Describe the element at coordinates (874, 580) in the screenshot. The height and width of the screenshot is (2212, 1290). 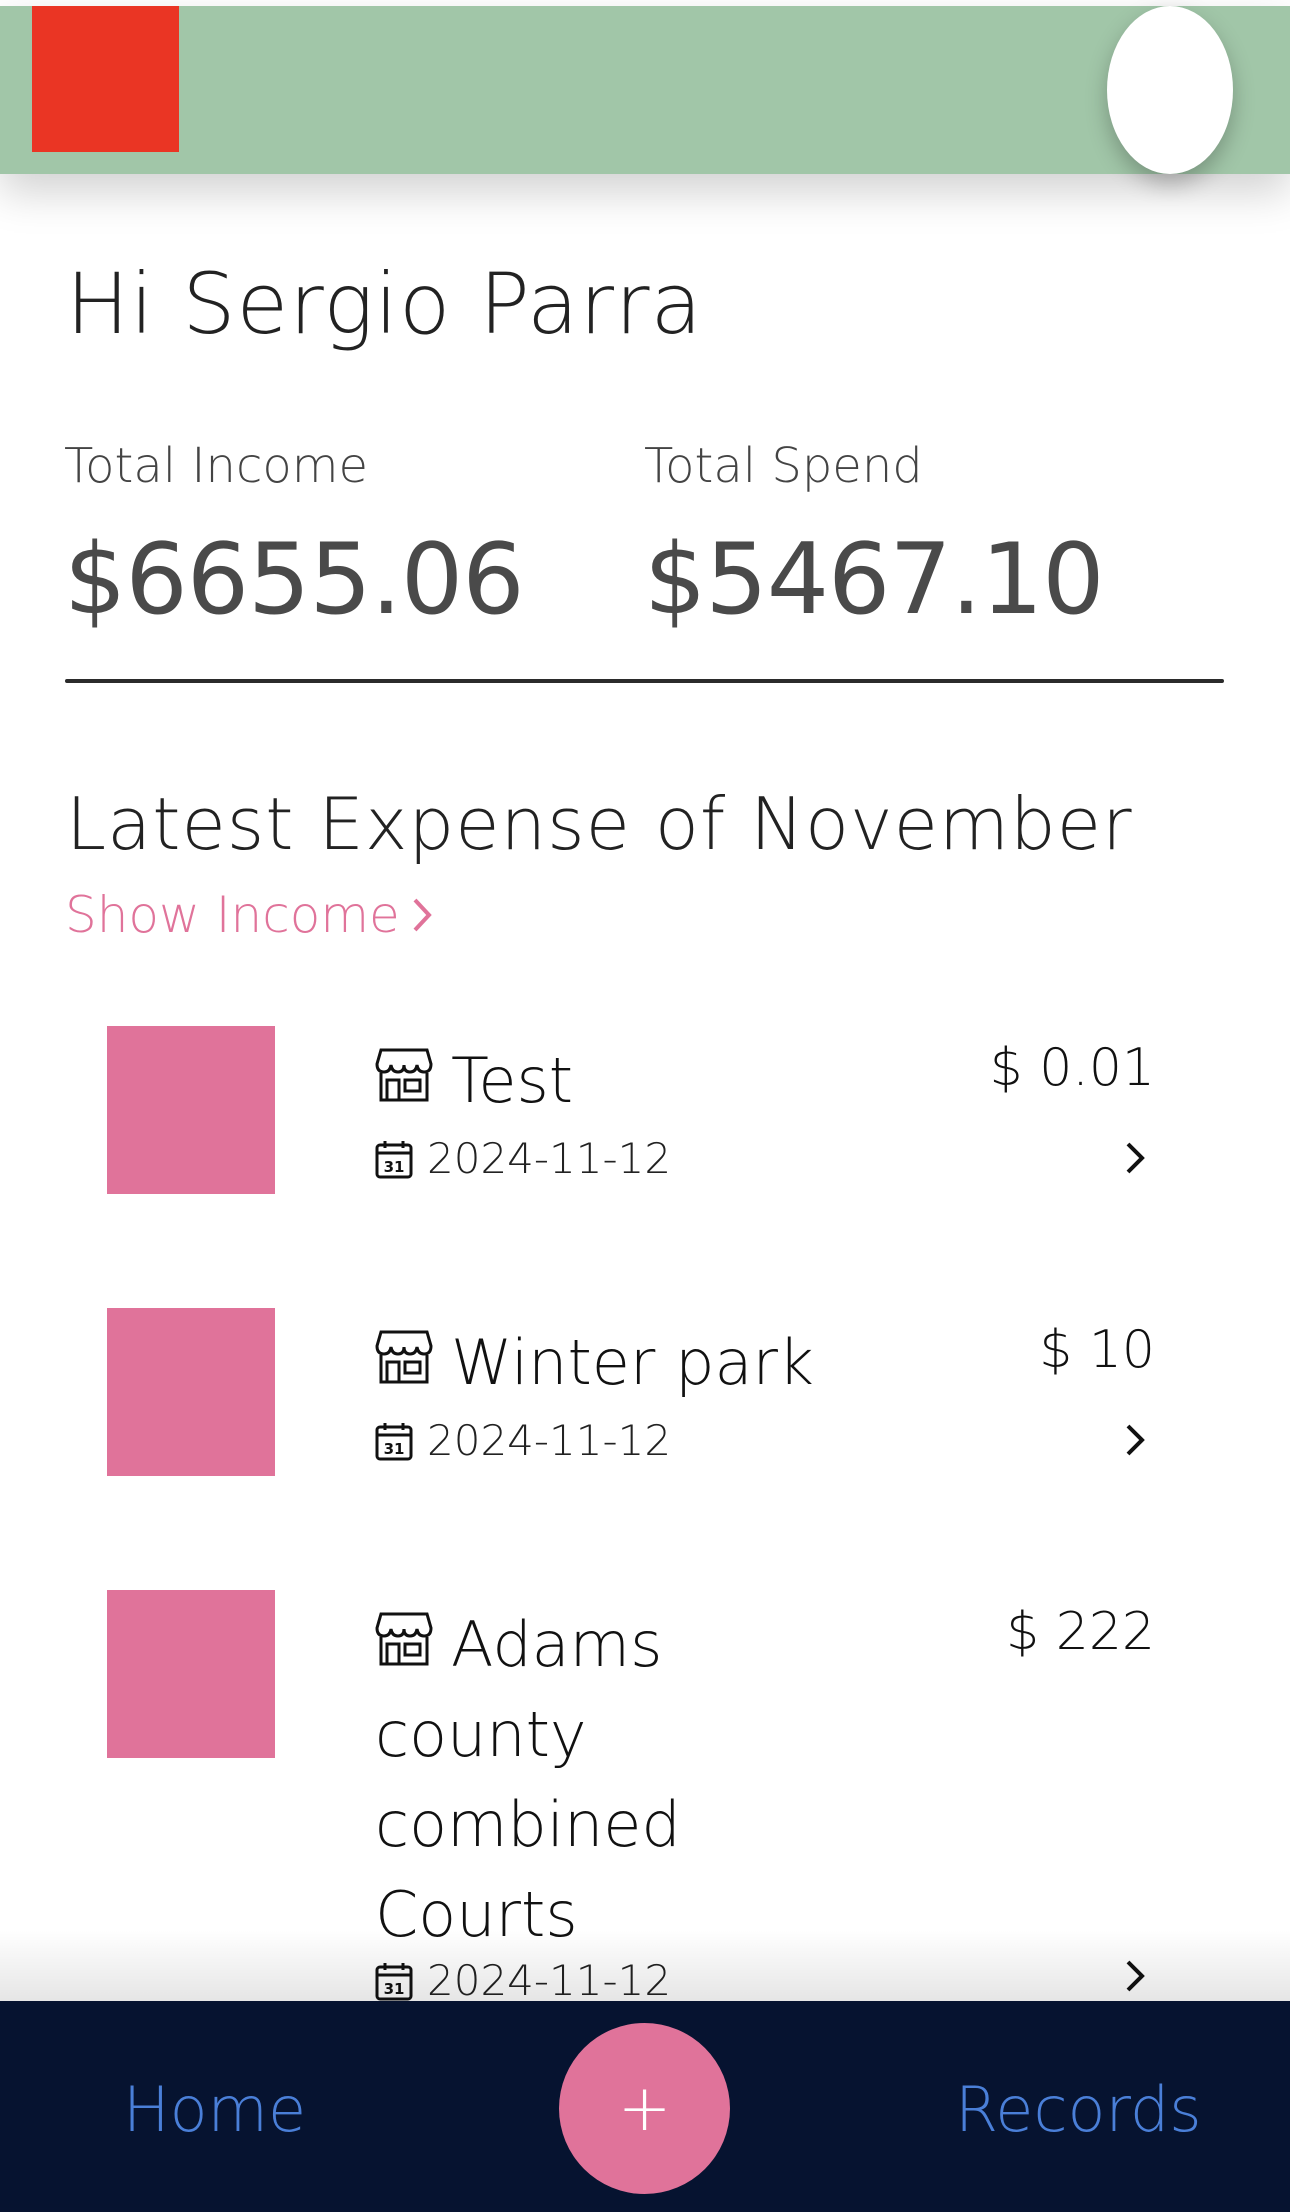
I see `total-spend-value: $5467.10` at that location.